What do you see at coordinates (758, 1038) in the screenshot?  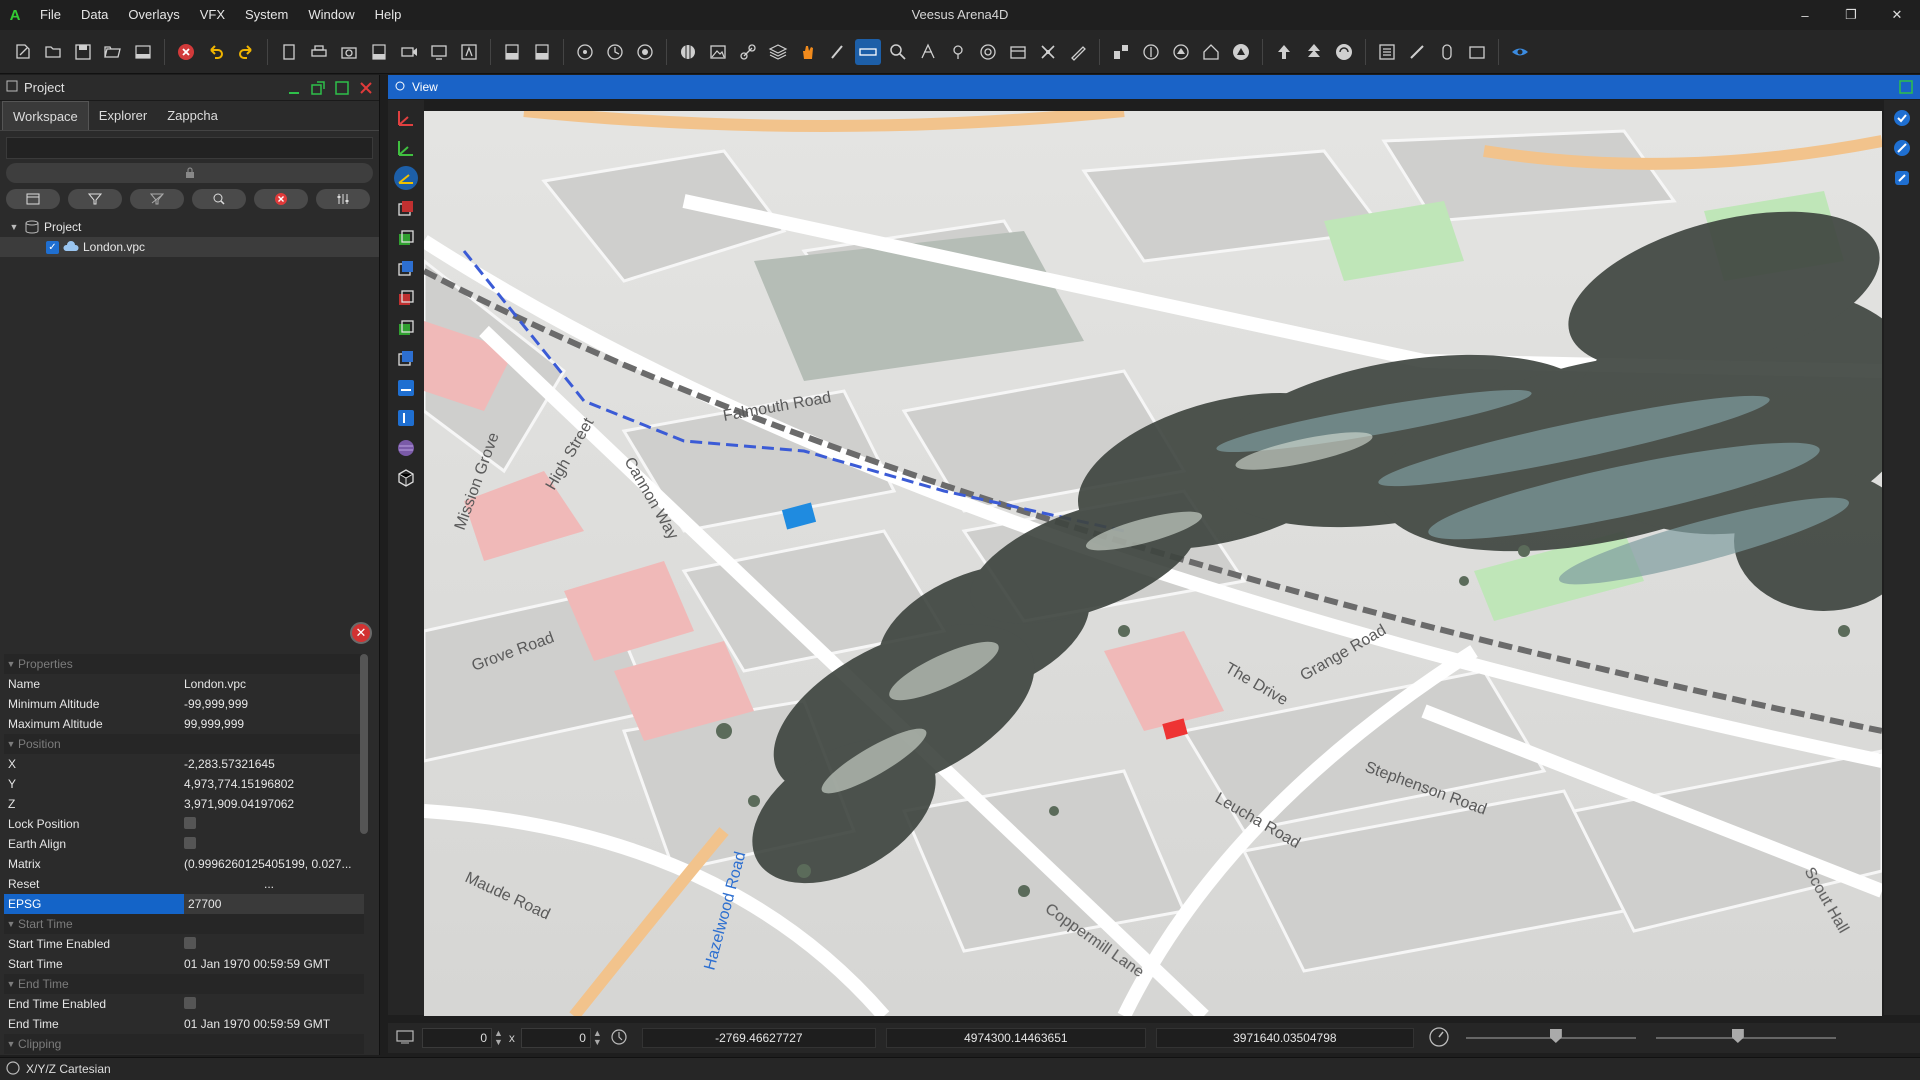 I see `x-coordinate: -2769.46627727` at bounding box center [758, 1038].